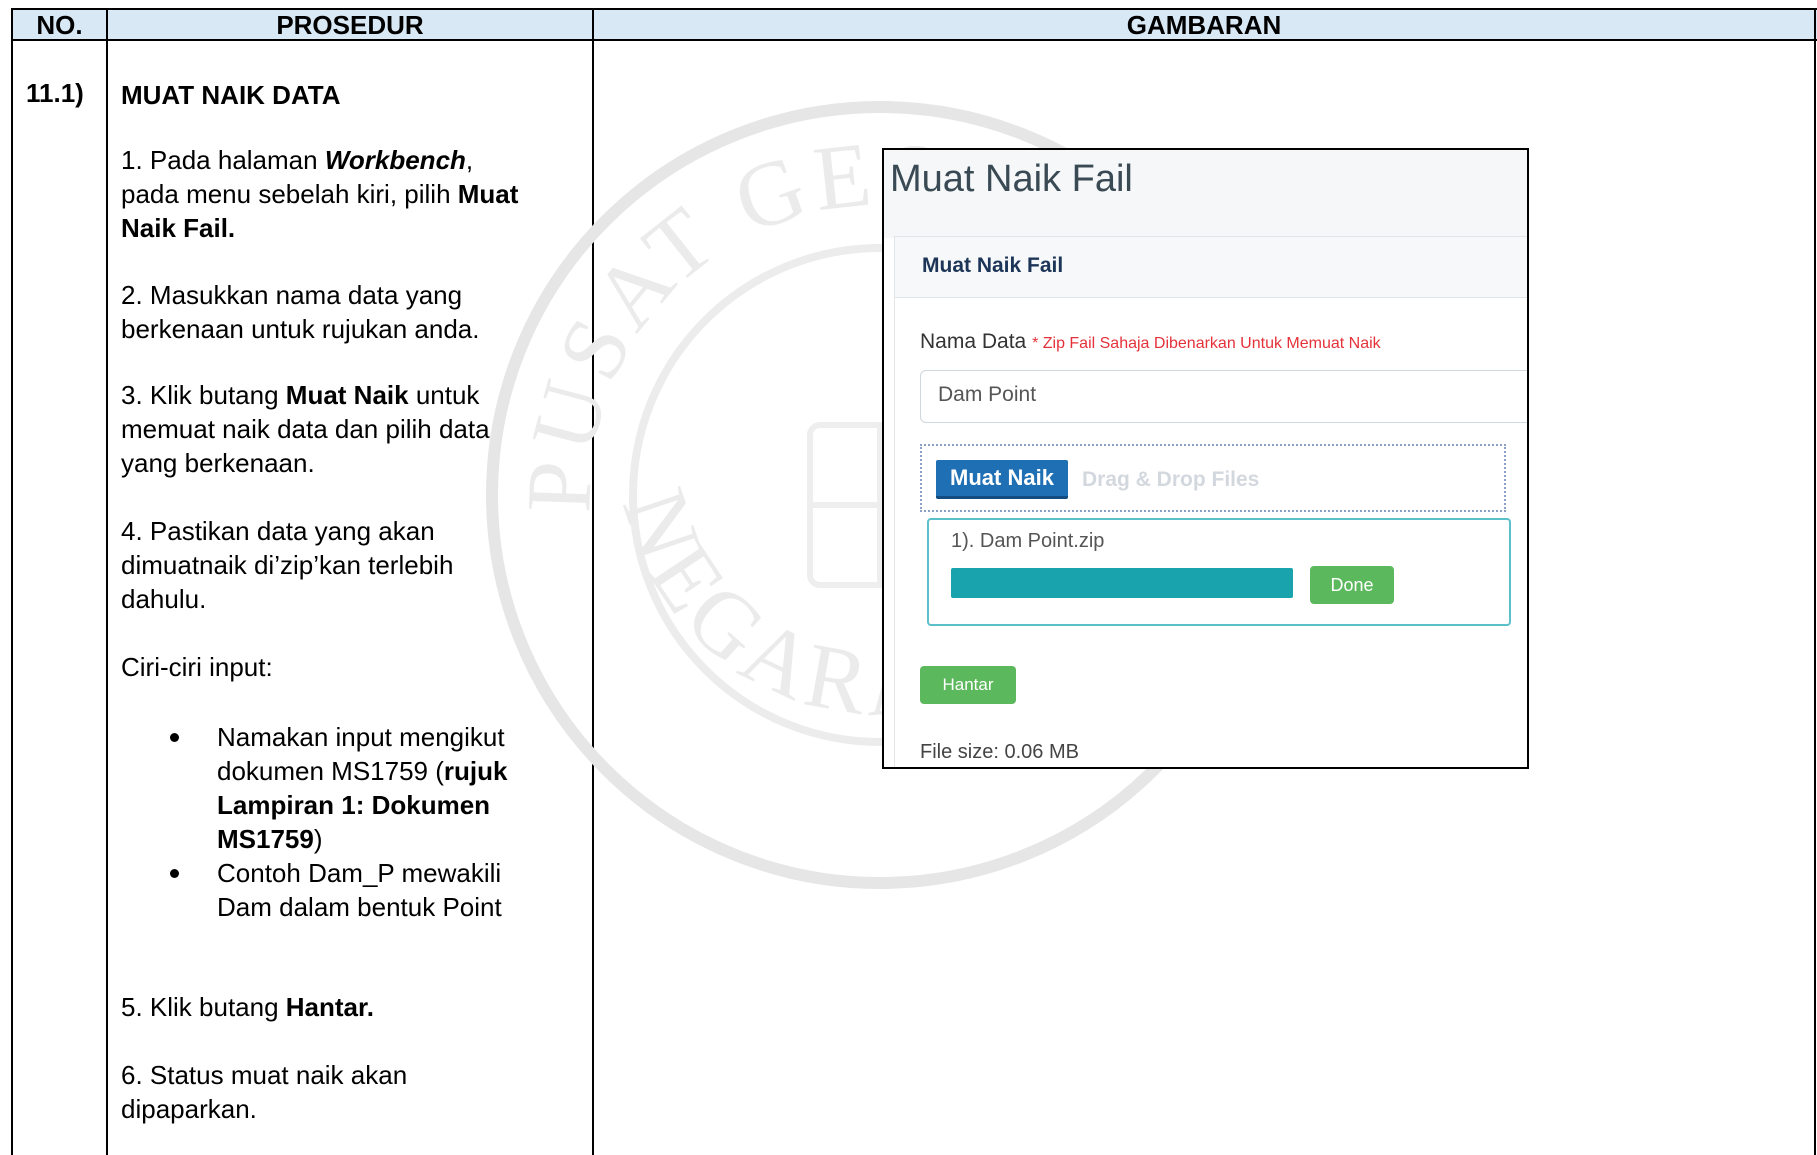 The height and width of the screenshot is (1155, 1817). Describe the element at coordinates (475, 771) in the screenshot. I see `feature-1-bold: rujuk` at that location.